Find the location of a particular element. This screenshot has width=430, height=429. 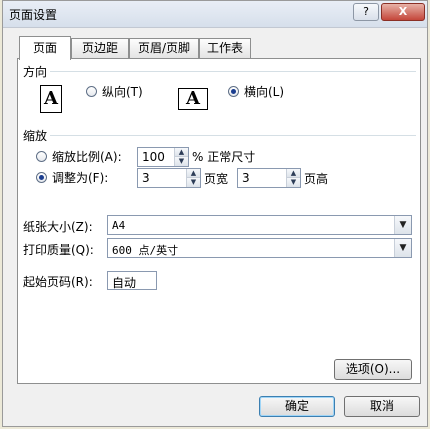

pages-wide-label: 页宽 is located at coordinates (216, 179).